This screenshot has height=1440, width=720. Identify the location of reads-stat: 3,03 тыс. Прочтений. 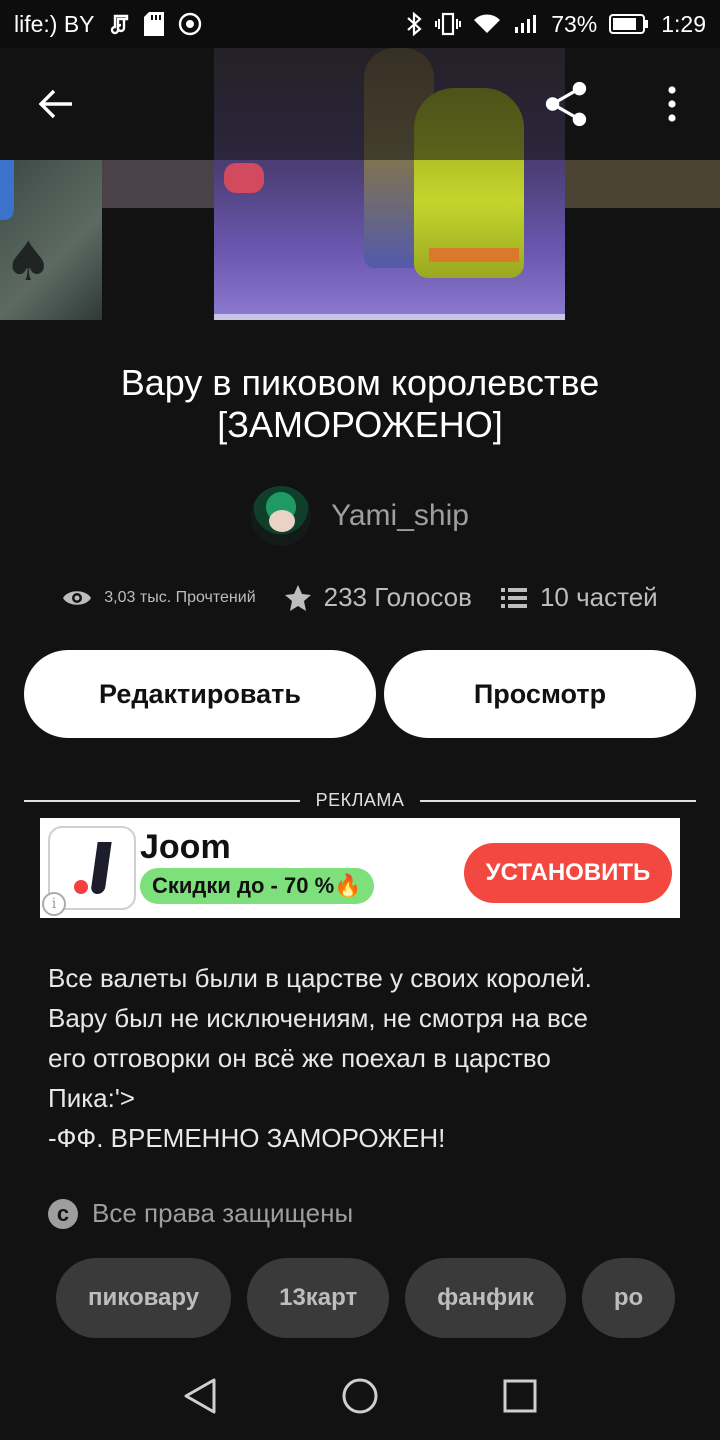
(159, 598).